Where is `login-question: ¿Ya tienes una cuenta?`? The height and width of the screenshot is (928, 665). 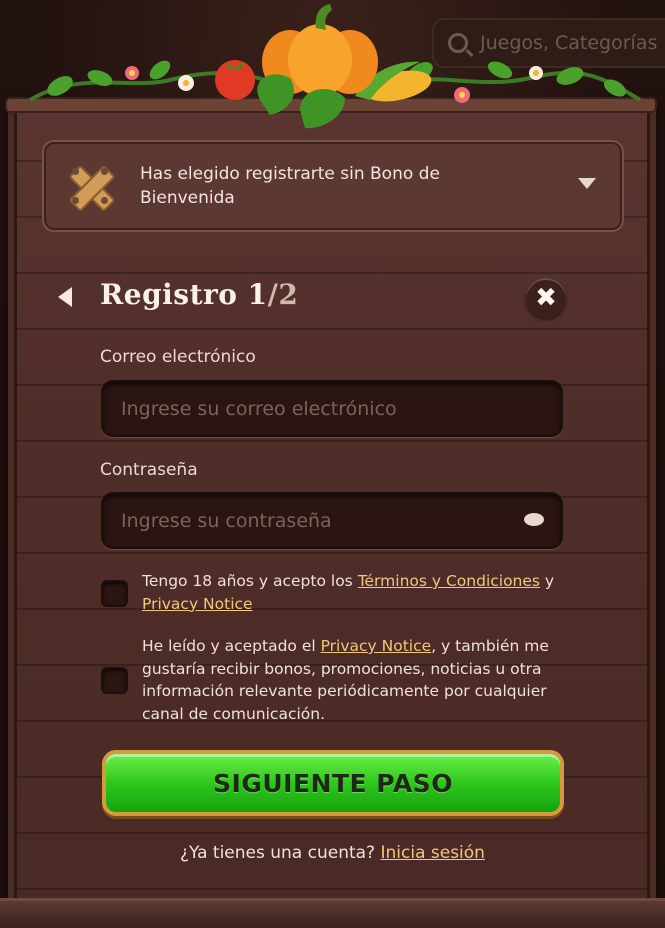
login-question: ¿Ya tienes una cuenta? is located at coordinates (280, 853).